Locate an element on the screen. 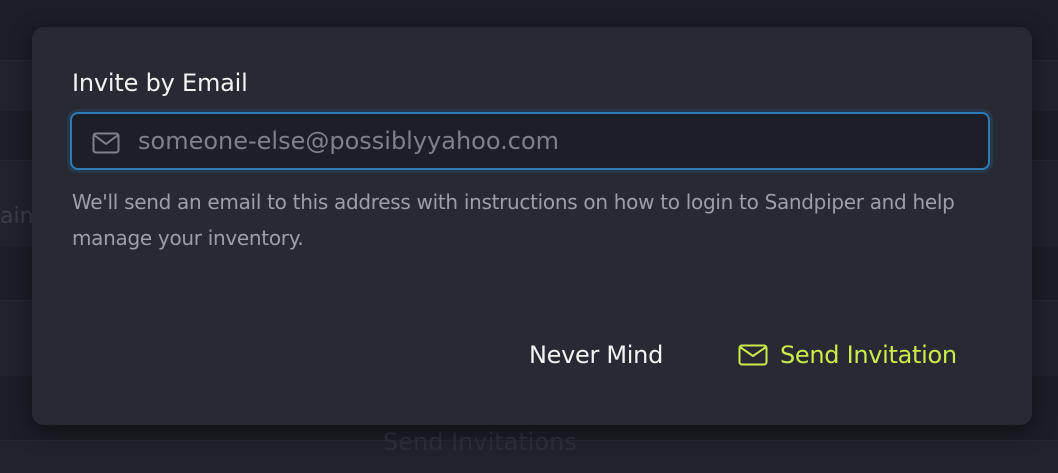 This screenshot has width=1058, height=473. email-field is located at coordinates (553, 141).